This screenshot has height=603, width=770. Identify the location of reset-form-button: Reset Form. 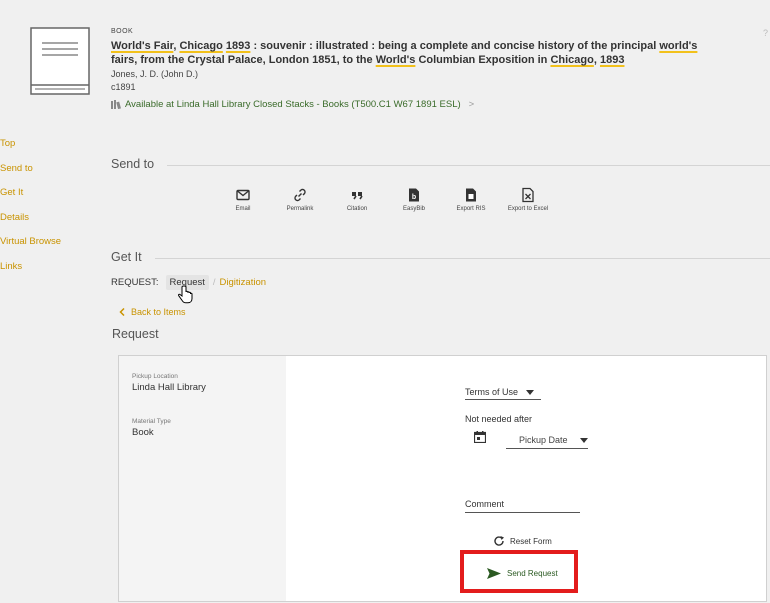
(522, 541).